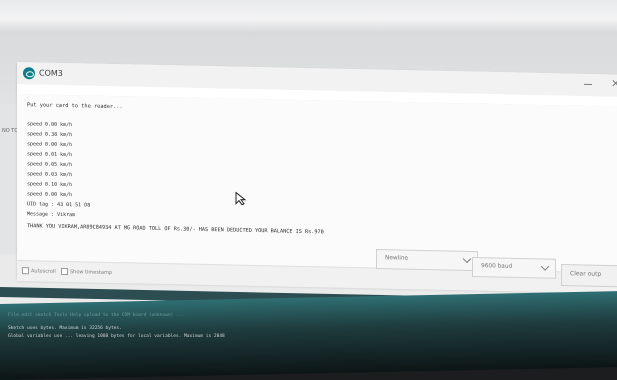 This screenshot has height=380, width=617. I want to click on baud-rate-select: 9600 baud, so click(514, 268).